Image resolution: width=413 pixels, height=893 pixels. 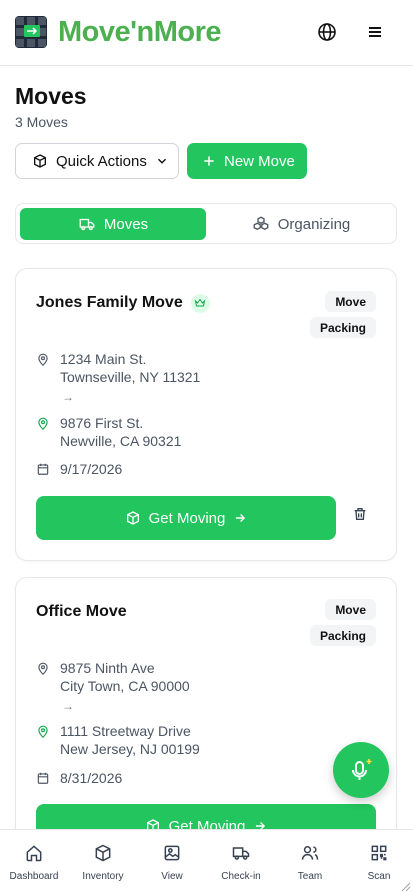 What do you see at coordinates (310, 861) in the screenshot?
I see `nav-team: Team` at bounding box center [310, 861].